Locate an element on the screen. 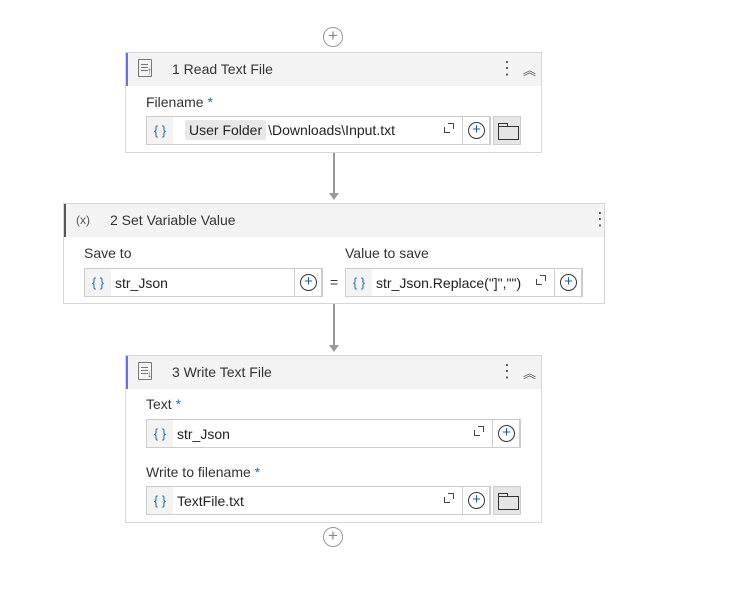 The height and width of the screenshot is (603, 730). user-folder-chip: User Folder is located at coordinates (226, 130).